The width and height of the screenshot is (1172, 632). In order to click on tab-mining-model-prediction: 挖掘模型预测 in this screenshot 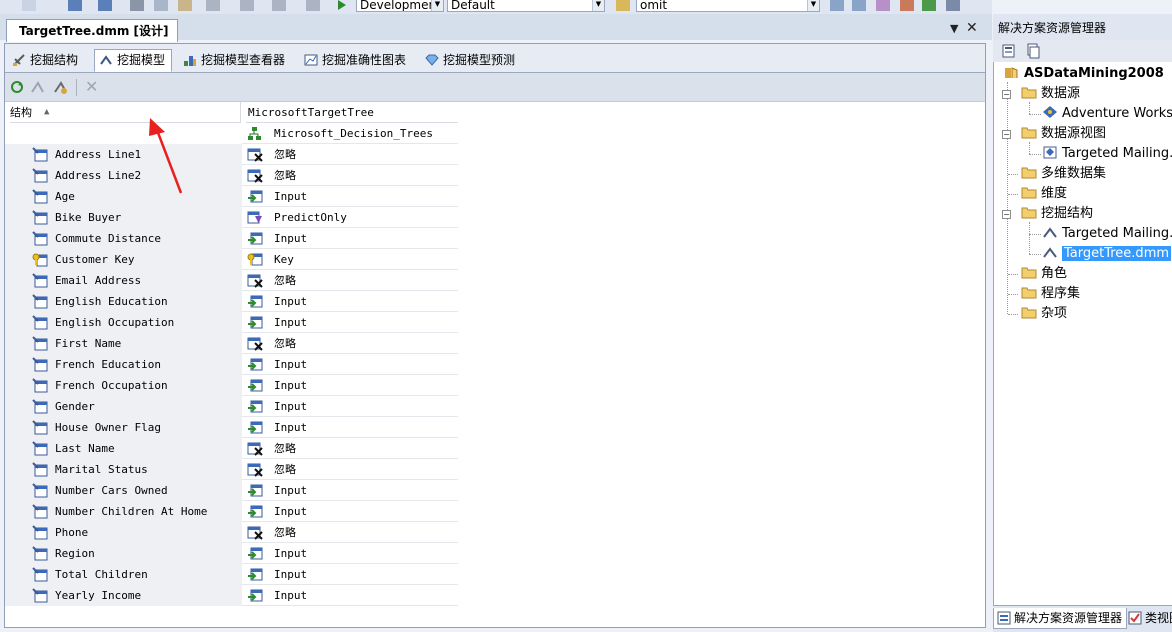, I will do `click(471, 60)`.